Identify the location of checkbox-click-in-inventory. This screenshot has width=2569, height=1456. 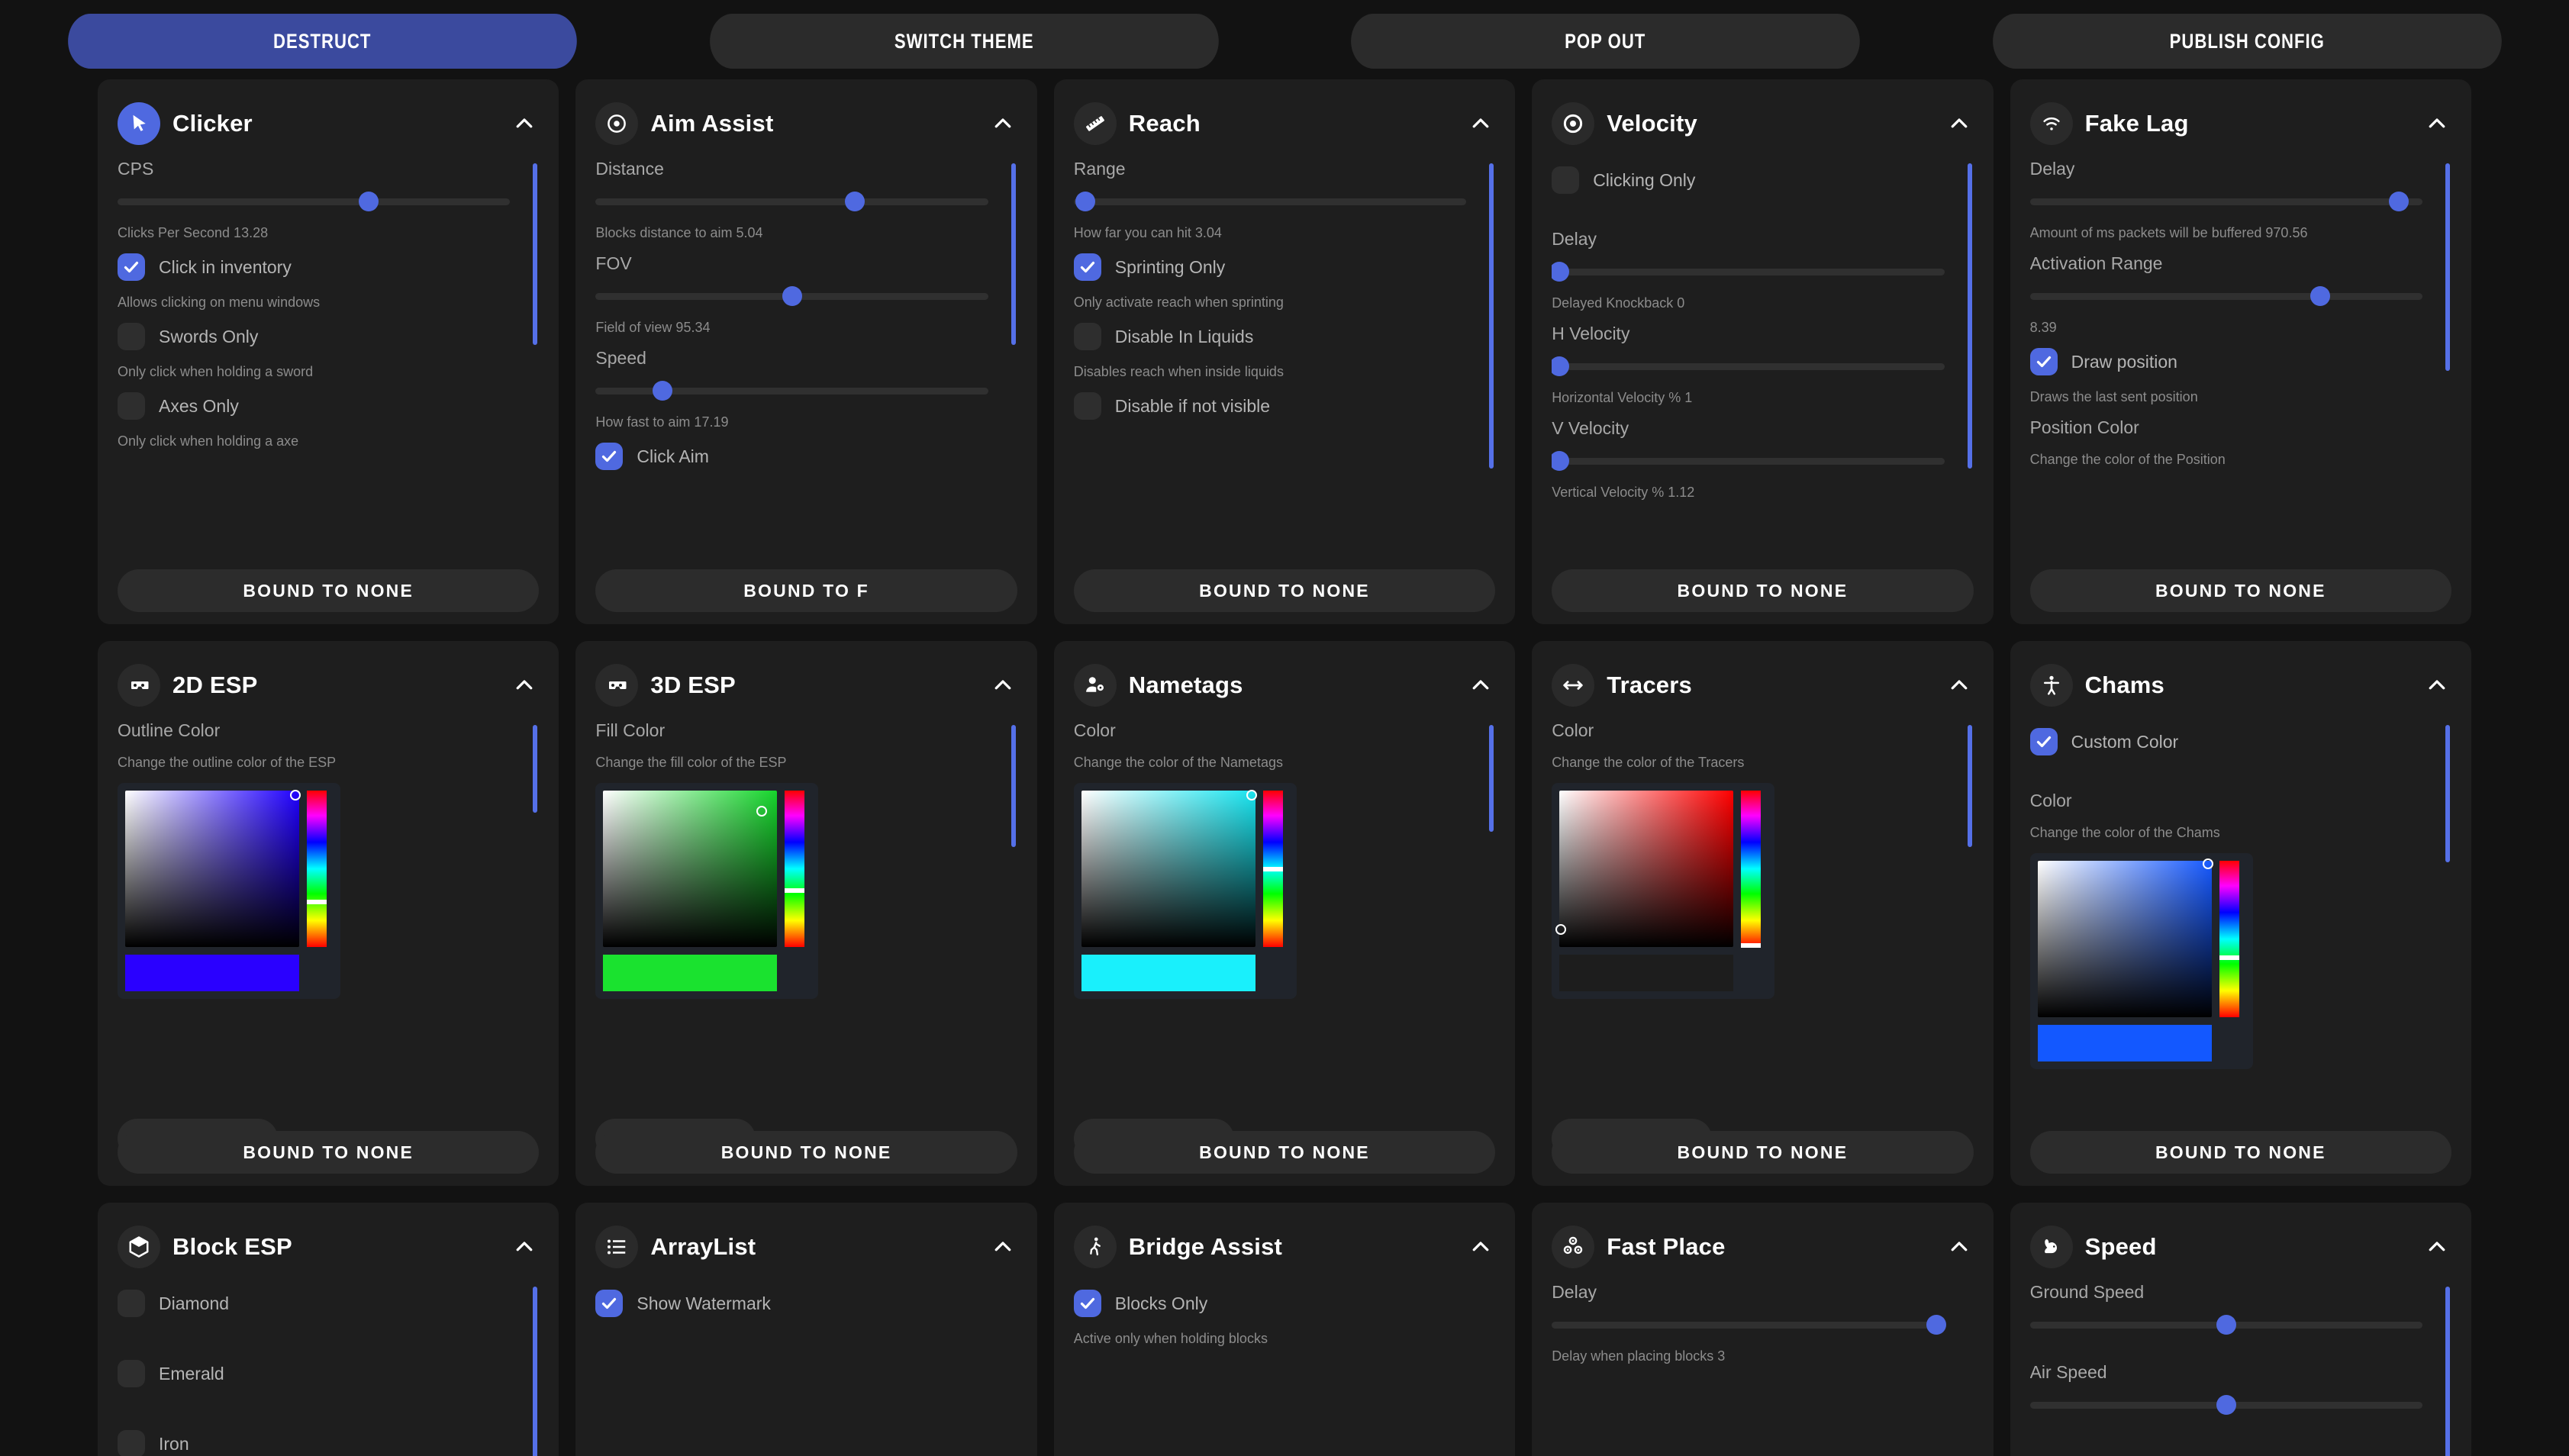
(131, 267).